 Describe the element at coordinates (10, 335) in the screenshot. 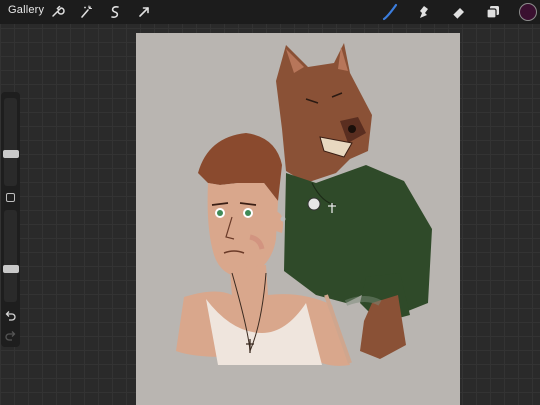

I see `redo-icon` at that location.